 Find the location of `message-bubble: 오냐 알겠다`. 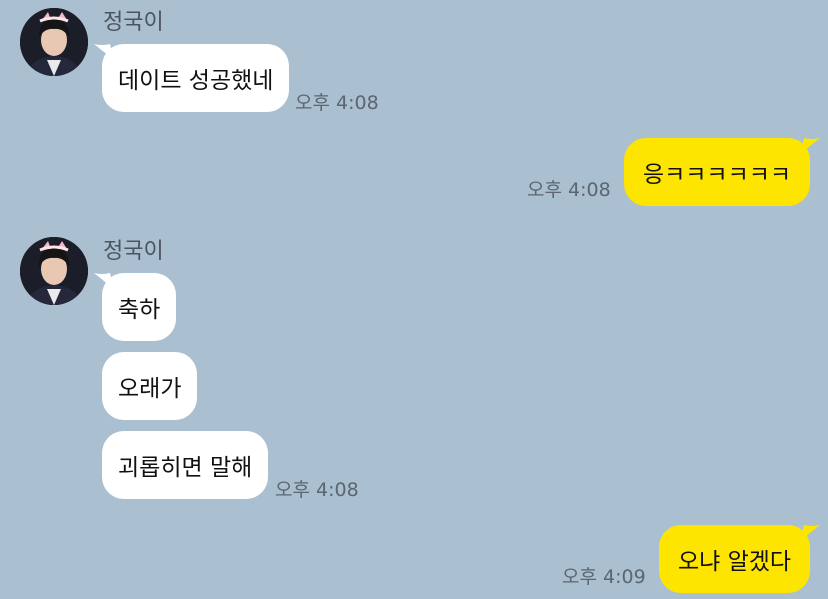

message-bubble: 오냐 알겠다 is located at coordinates (734, 559).